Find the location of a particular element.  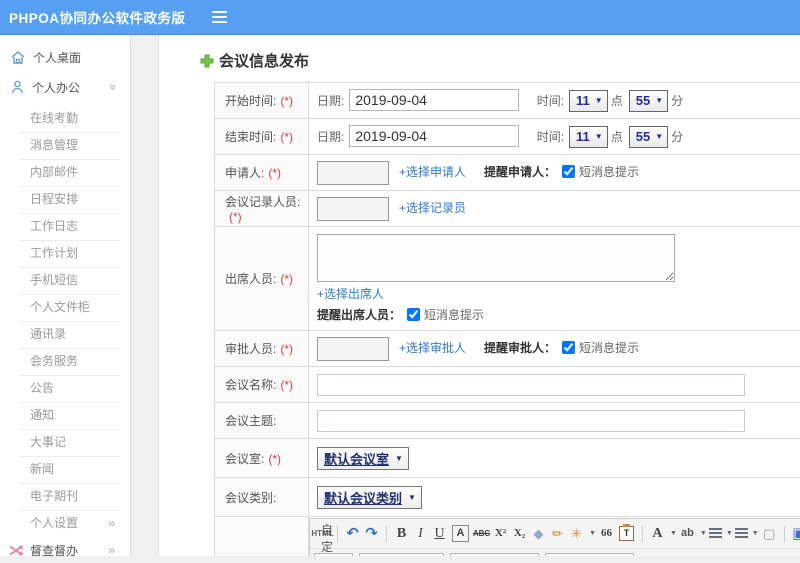

magic-wand-icon: ✳ is located at coordinates (576, 534).